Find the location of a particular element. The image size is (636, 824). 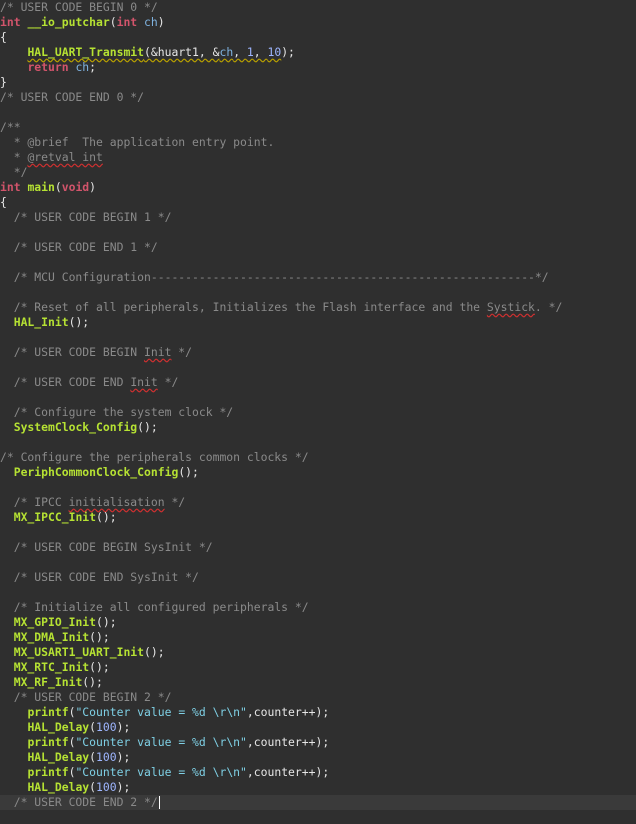

code-line: int main(void) is located at coordinates (318, 187).